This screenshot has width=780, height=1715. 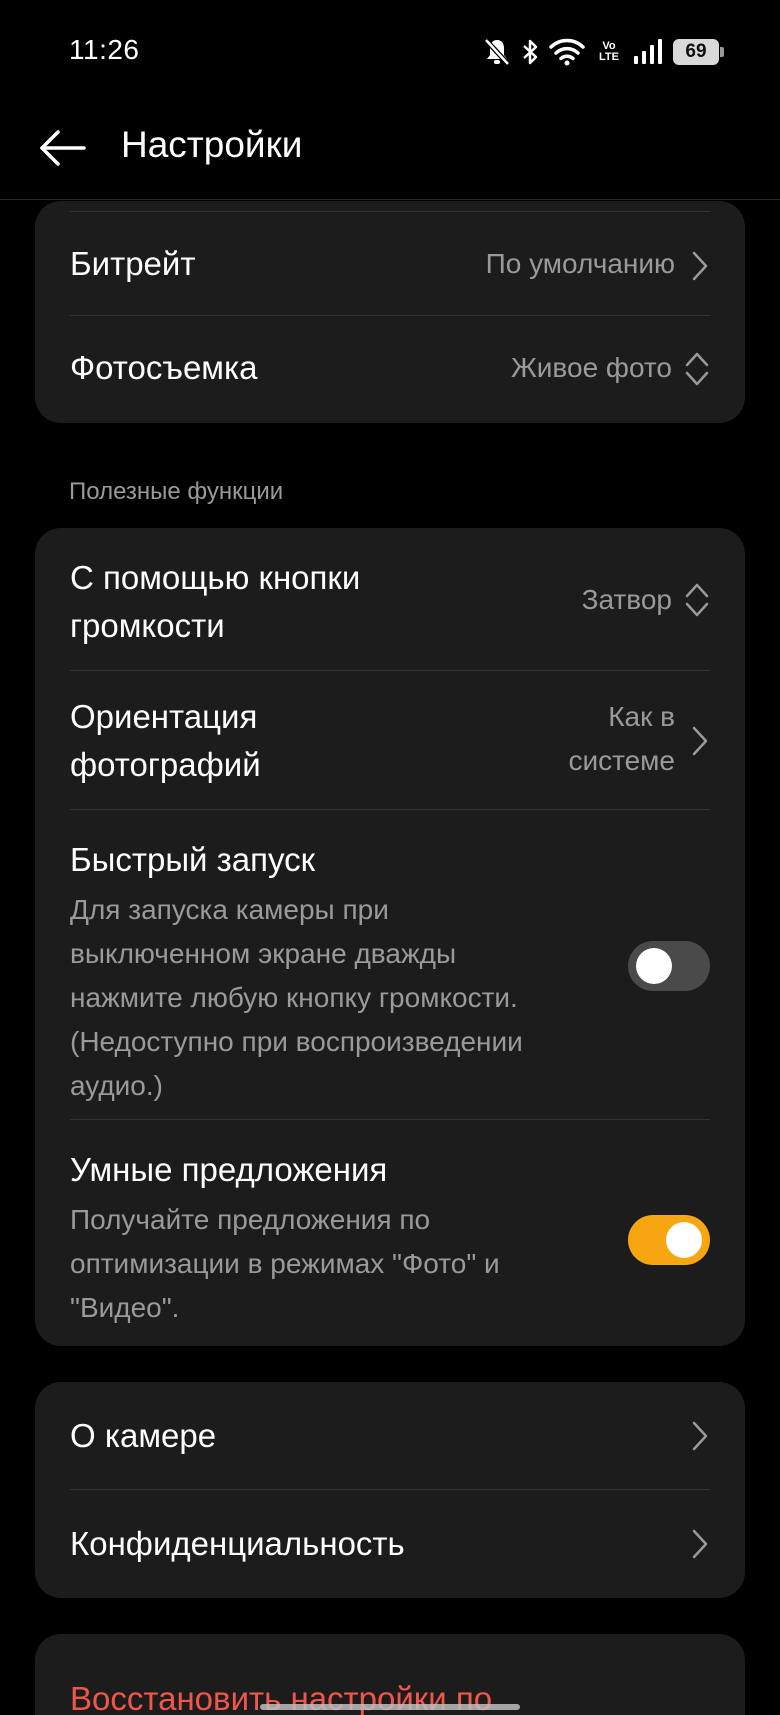 I want to click on battery-level: 69, so click(x=696, y=51).